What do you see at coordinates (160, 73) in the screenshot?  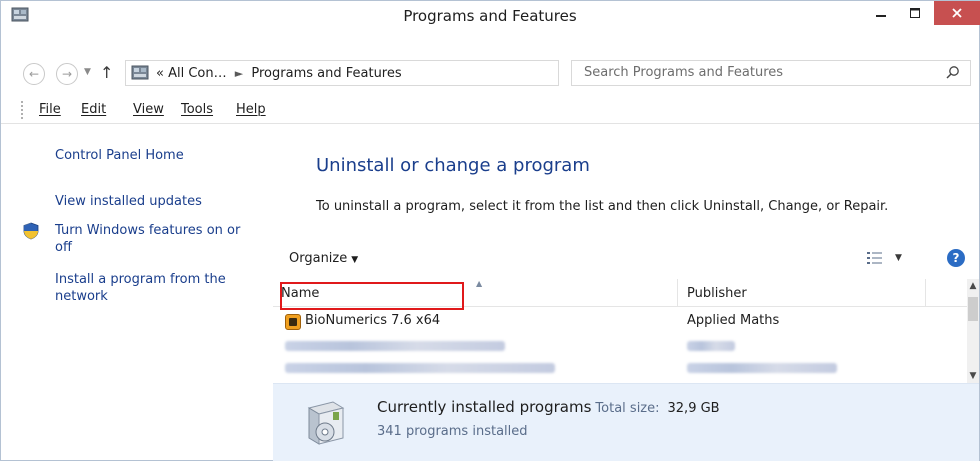 I see `breadcrumb-overflow: «` at bounding box center [160, 73].